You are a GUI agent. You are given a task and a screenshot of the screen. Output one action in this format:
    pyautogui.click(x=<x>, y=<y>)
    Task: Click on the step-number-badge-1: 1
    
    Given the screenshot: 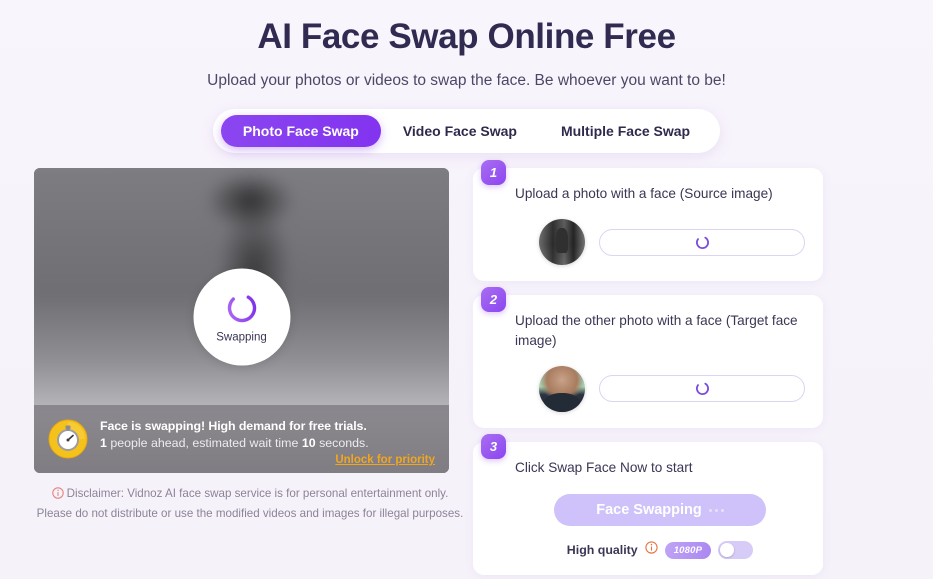 What is the action you would take?
    pyautogui.click(x=493, y=172)
    